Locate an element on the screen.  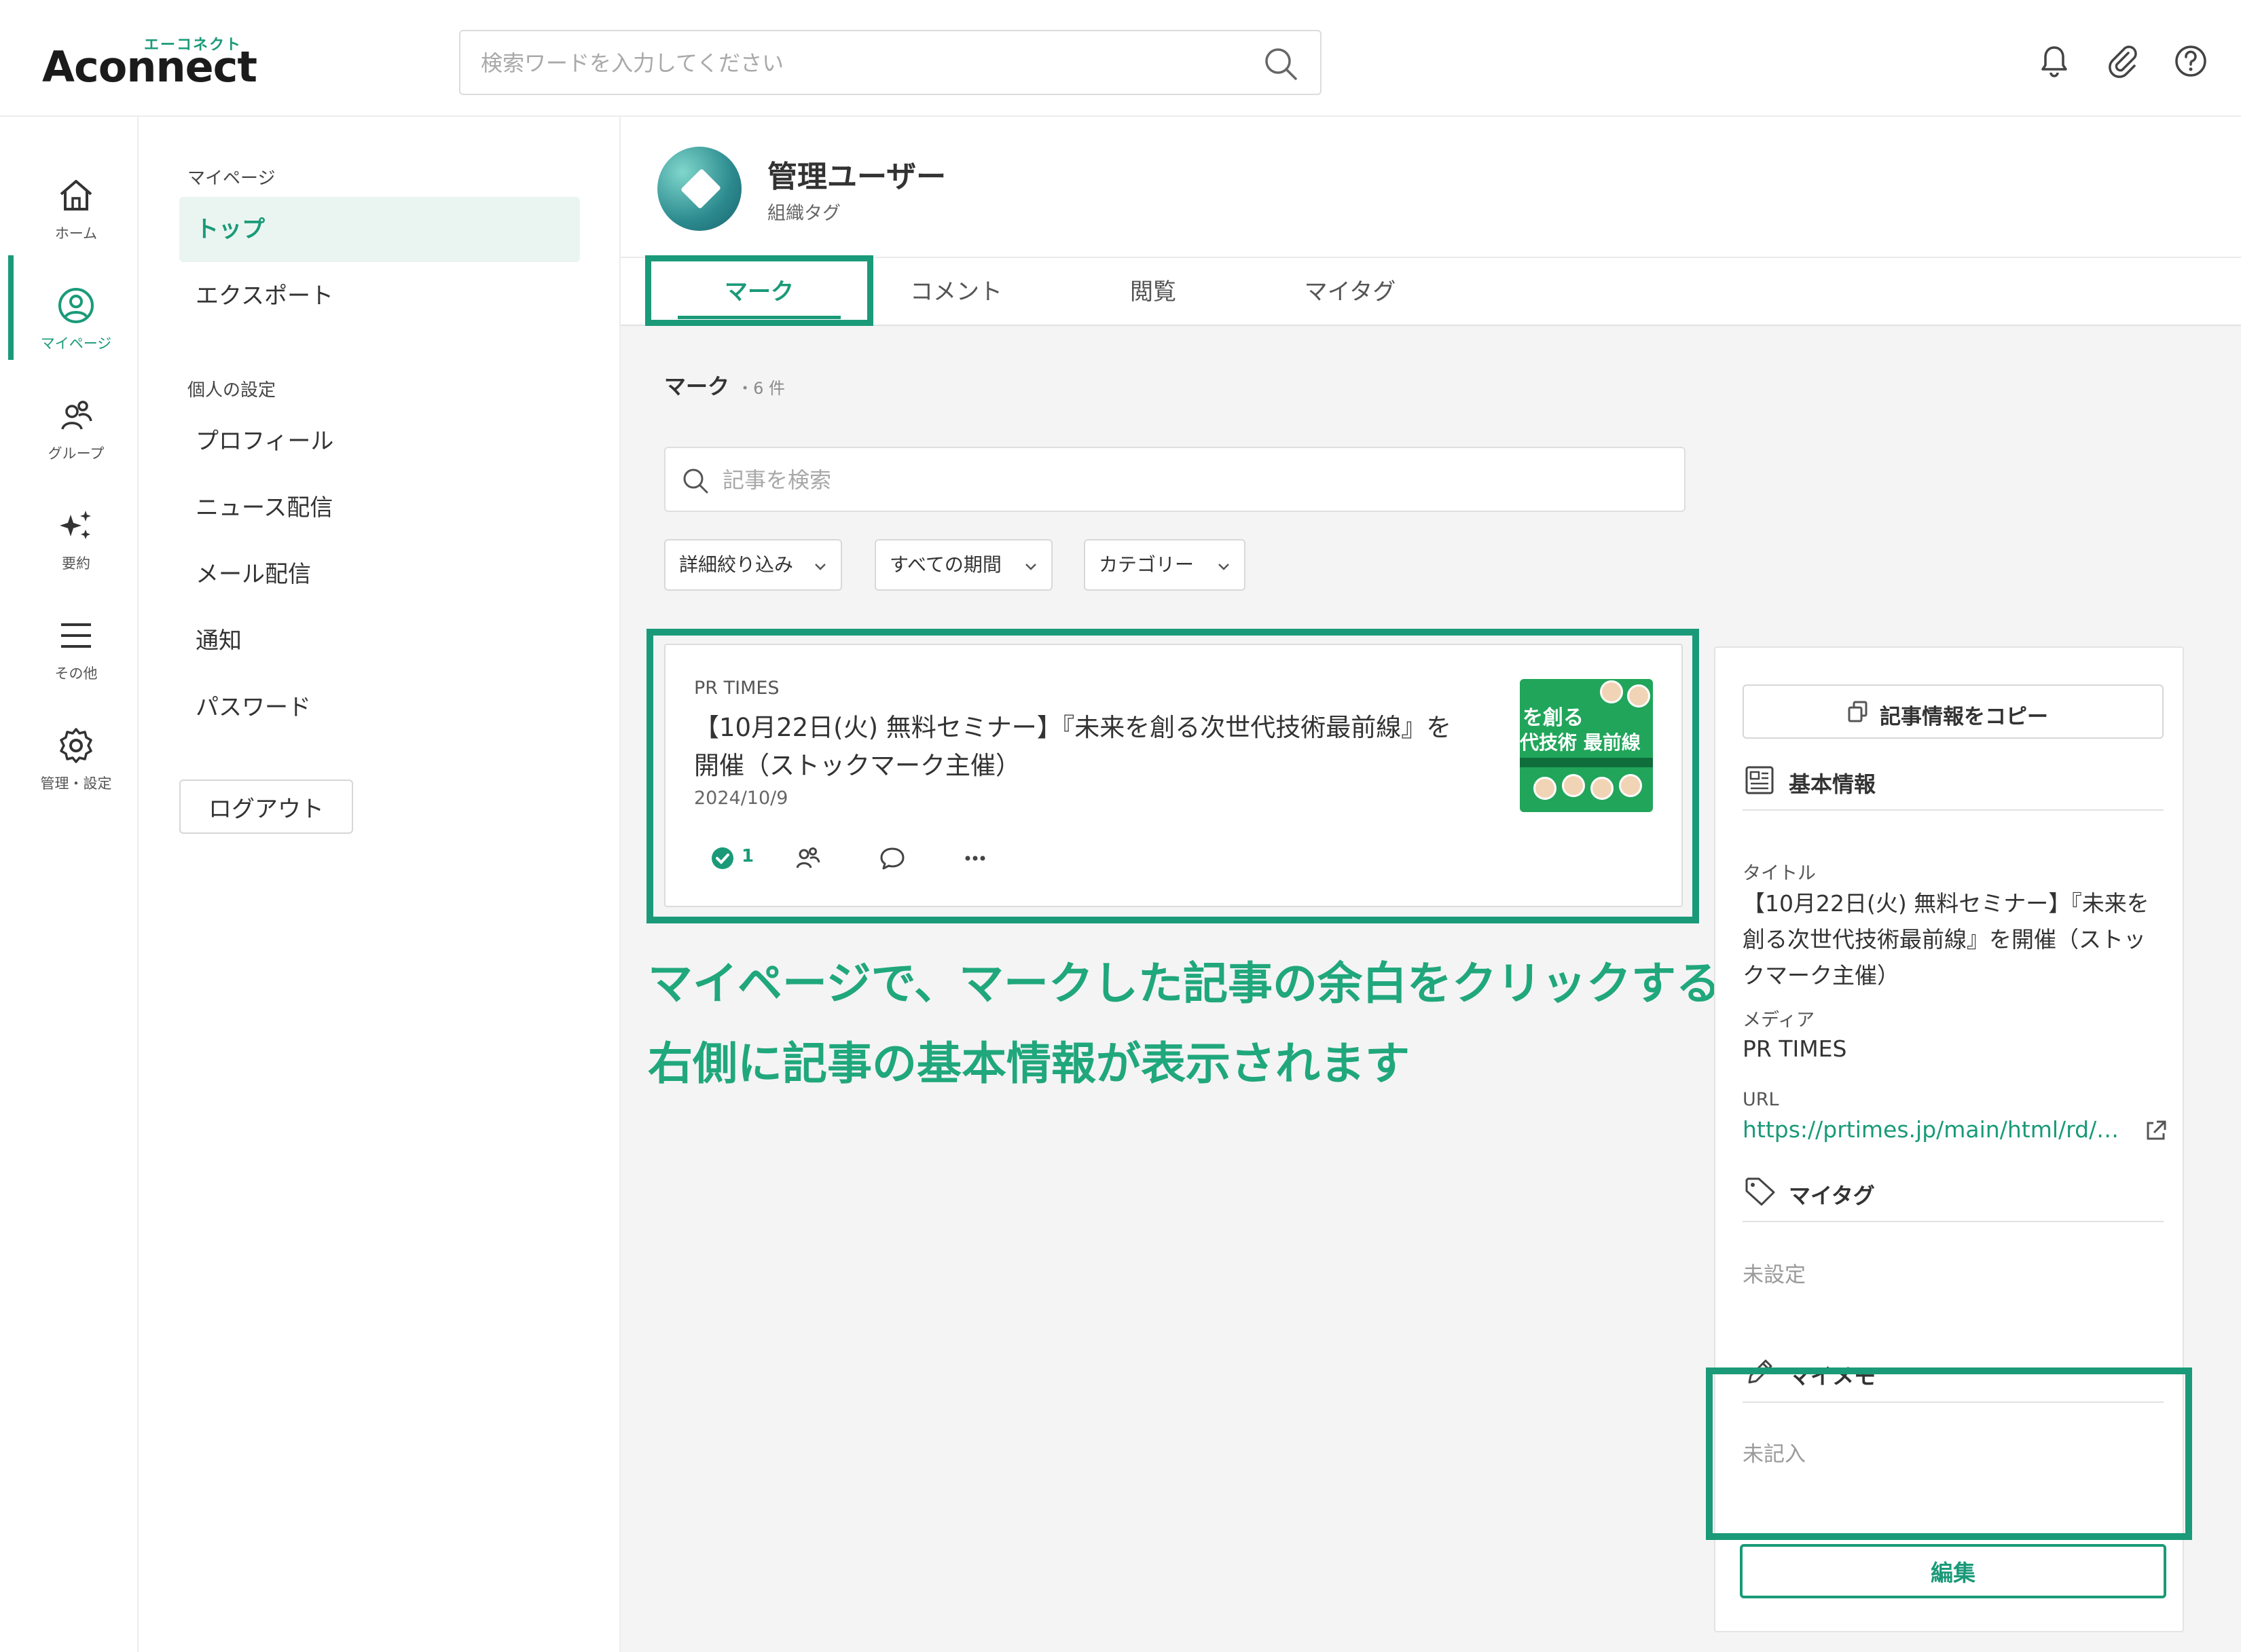
media-field-value: PR TIMES is located at coordinates (1795, 1048).